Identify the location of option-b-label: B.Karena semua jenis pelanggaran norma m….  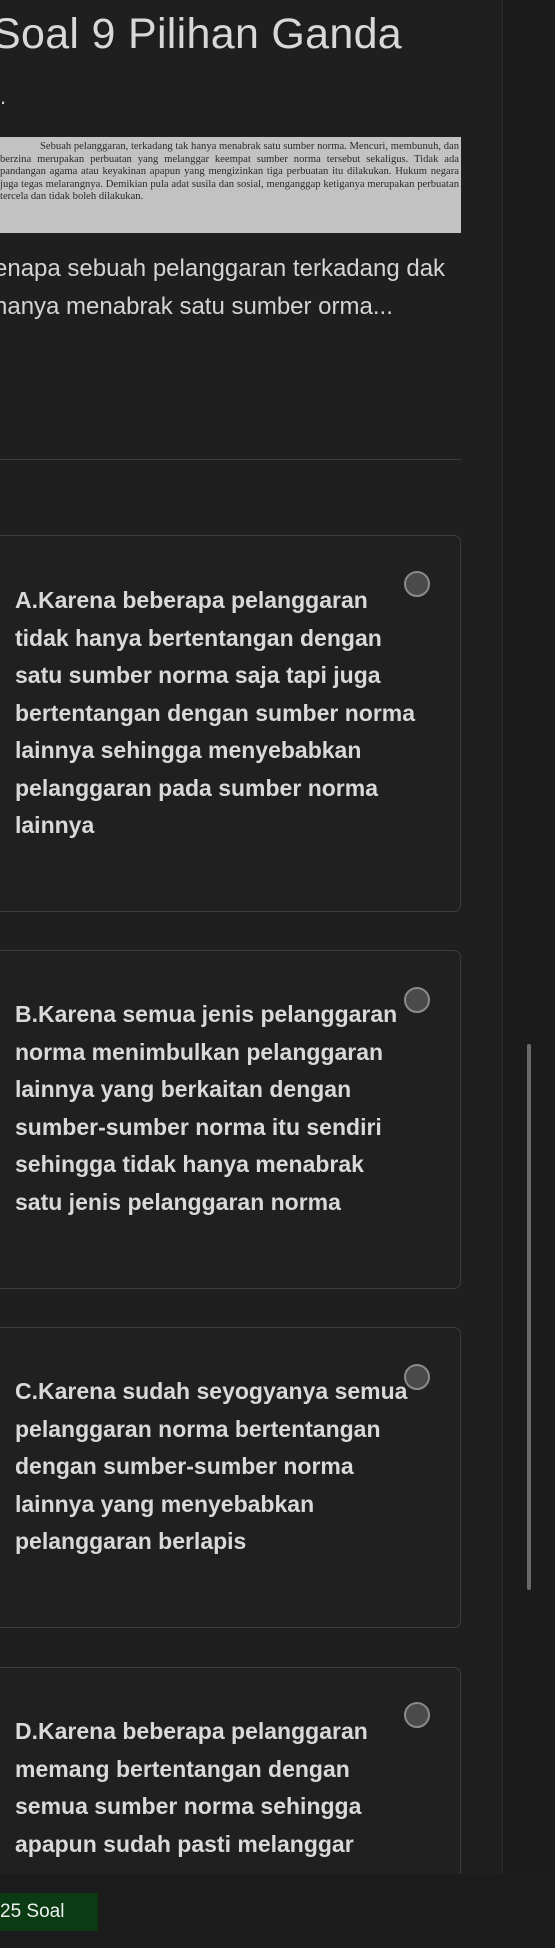
(206, 1108).